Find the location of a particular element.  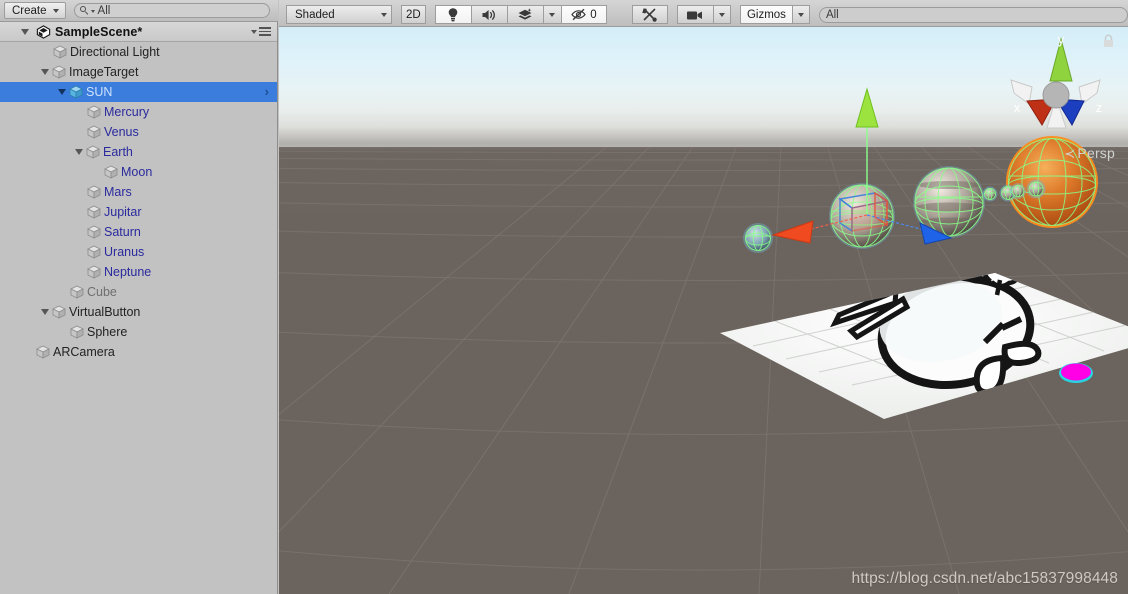

hierarchy-options-icon is located at coordinates (261, 32).